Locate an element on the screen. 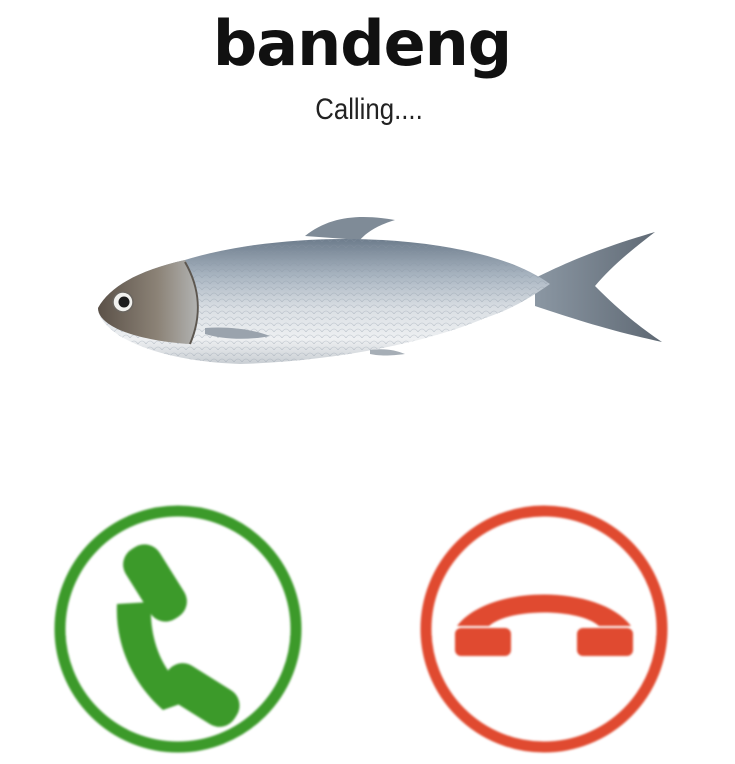  accept-ring is located at coordinates (178, 629).